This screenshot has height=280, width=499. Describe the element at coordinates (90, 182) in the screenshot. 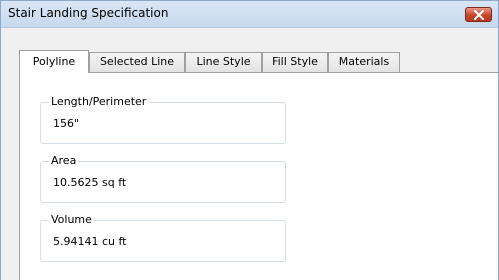

I see `area-value: 10.5625 sq ft` at that location.